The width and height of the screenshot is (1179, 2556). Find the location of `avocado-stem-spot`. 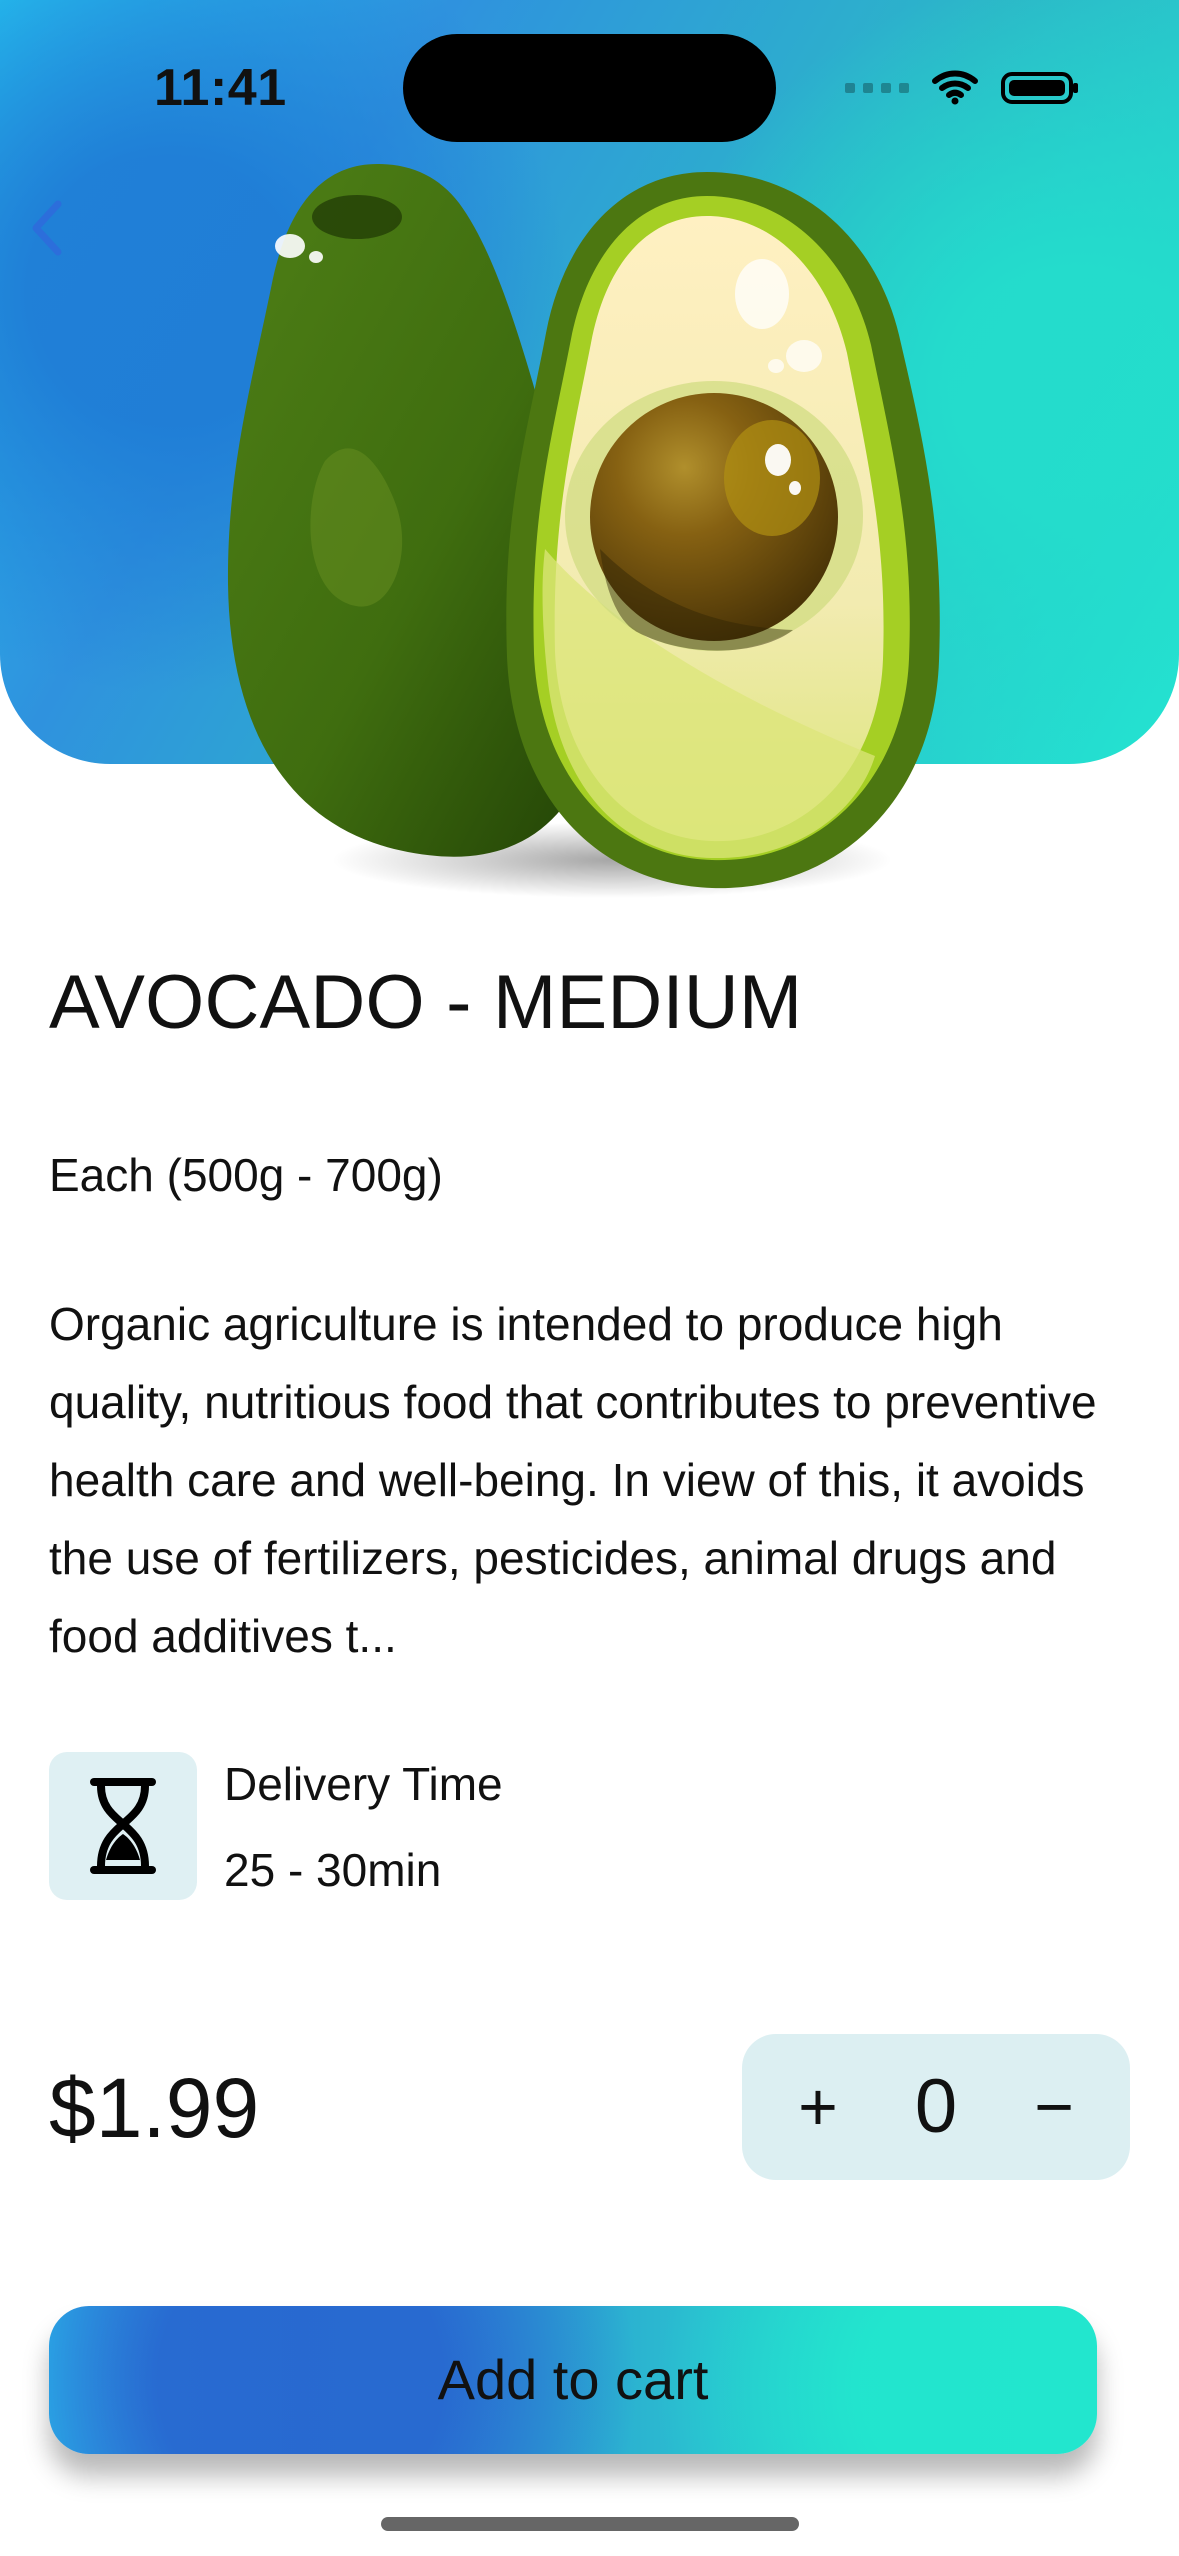

avocado-stem-spot is located at coordinates (357, 217).